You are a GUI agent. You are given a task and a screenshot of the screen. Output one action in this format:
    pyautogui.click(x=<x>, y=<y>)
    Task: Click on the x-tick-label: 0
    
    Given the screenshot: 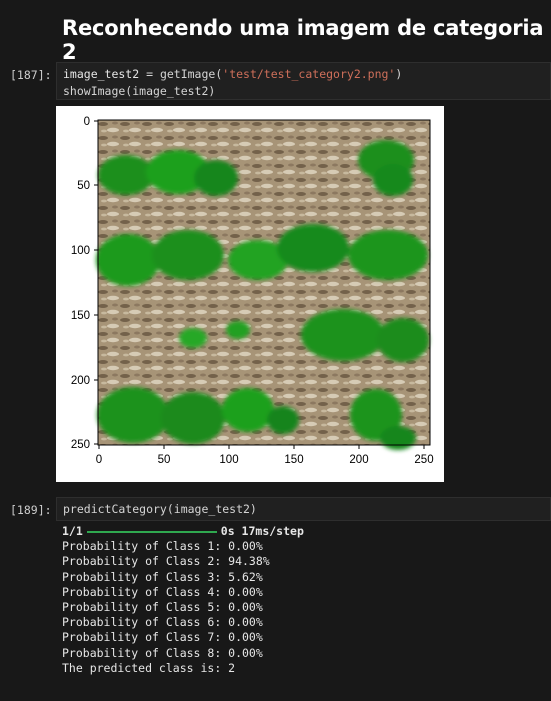 What is the action you would take?
    pyautogui.click(x=99, y=460)
    